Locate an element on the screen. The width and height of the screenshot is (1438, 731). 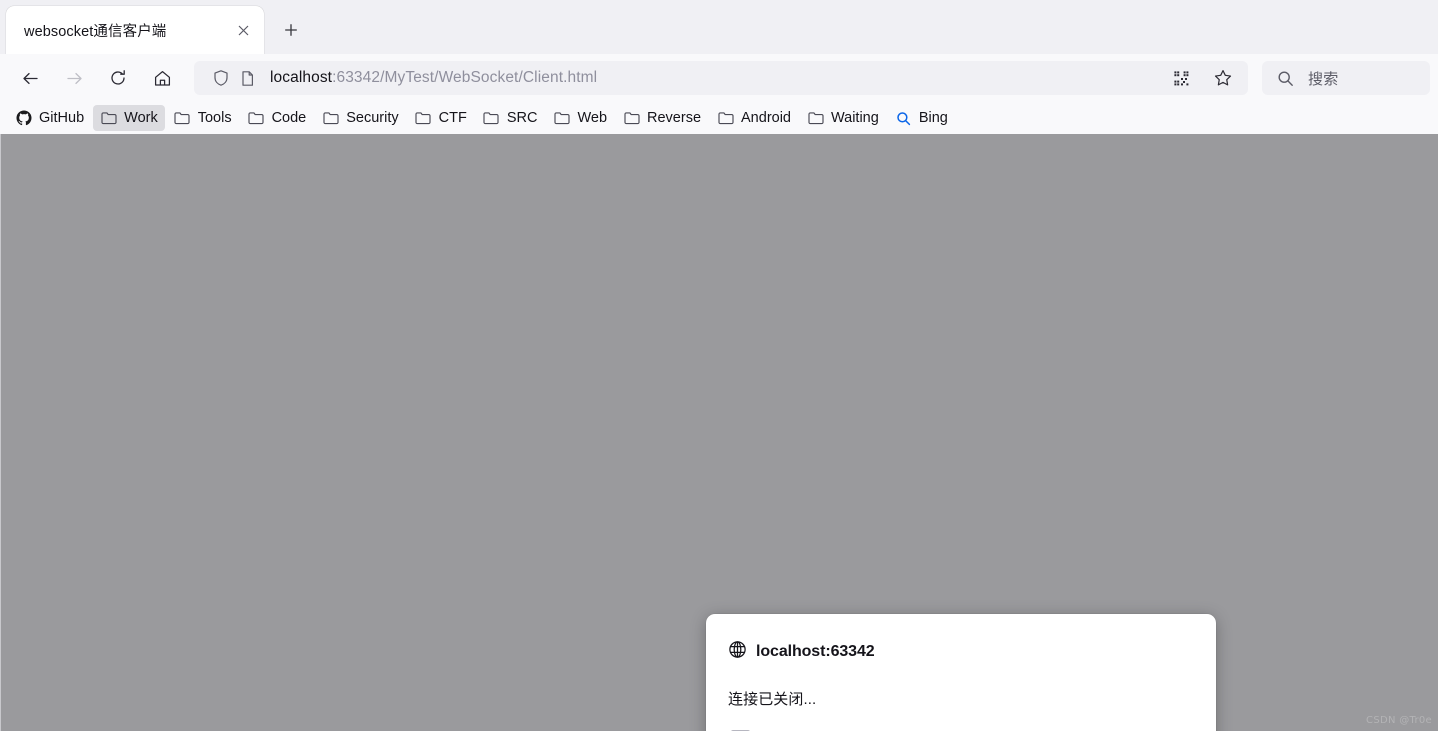
bookmark-label: GitHub is located at coordinates (62, 118).